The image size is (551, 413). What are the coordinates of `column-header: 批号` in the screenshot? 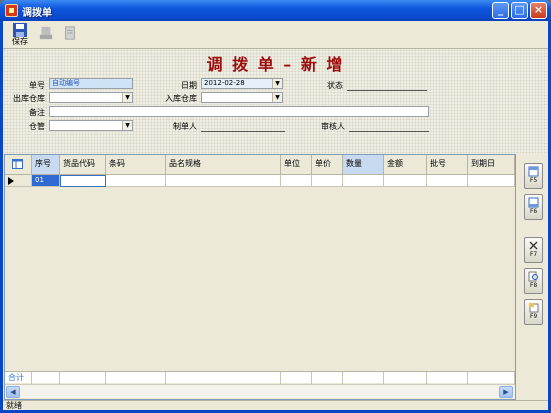 It's located at (447, 165).